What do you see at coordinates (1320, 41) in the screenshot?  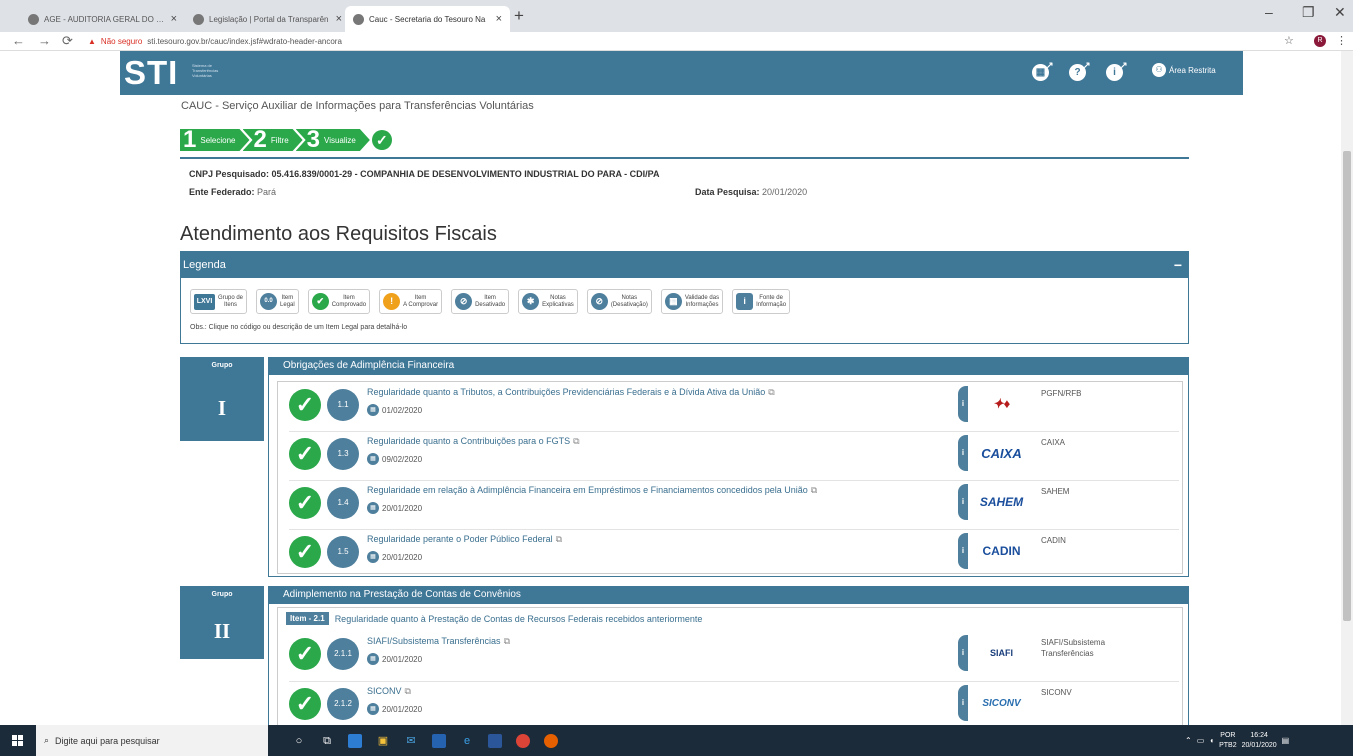 I see `profile-avatar: R` at bounding box center [1320, 41].